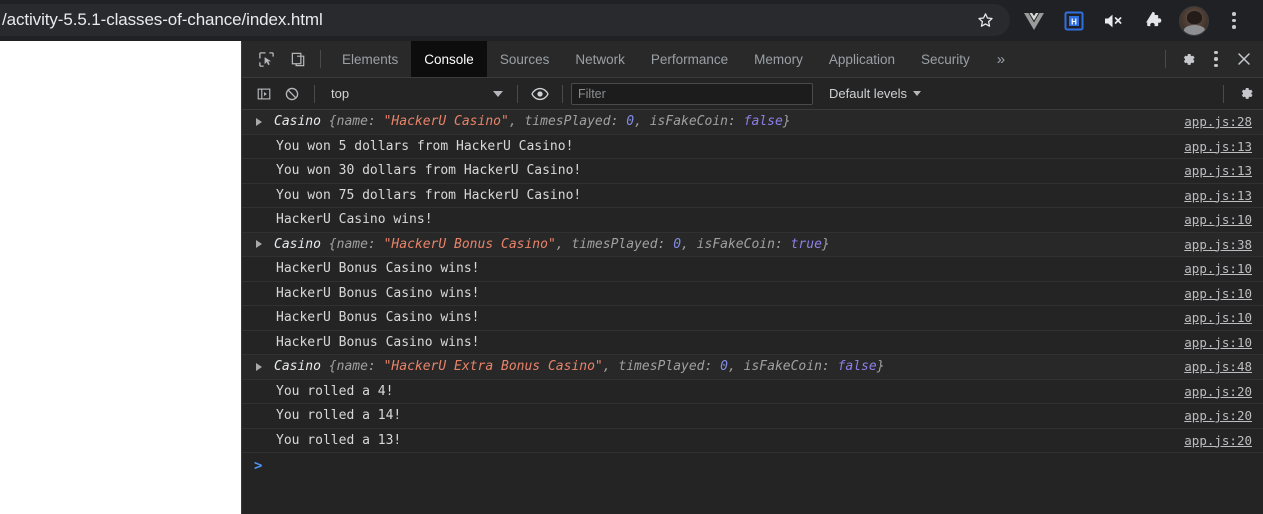  I want to click on console-message-text: You won 30 dollars from HackerU Casino!, so click(429, 171).